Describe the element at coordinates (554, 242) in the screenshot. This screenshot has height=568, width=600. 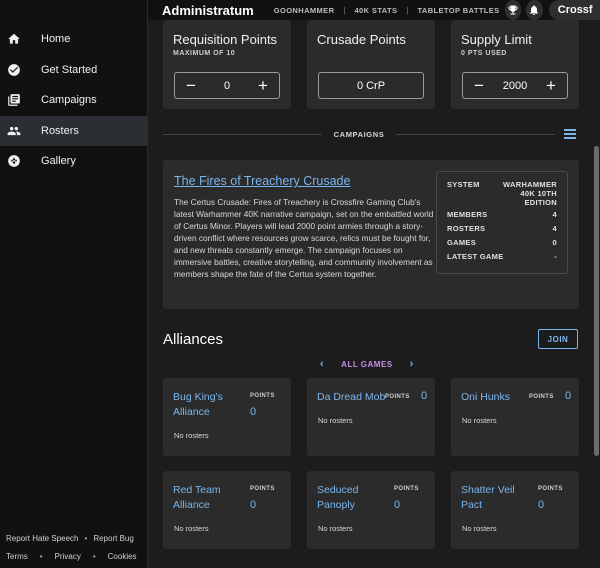
I see `stat-value: 0` at that location.